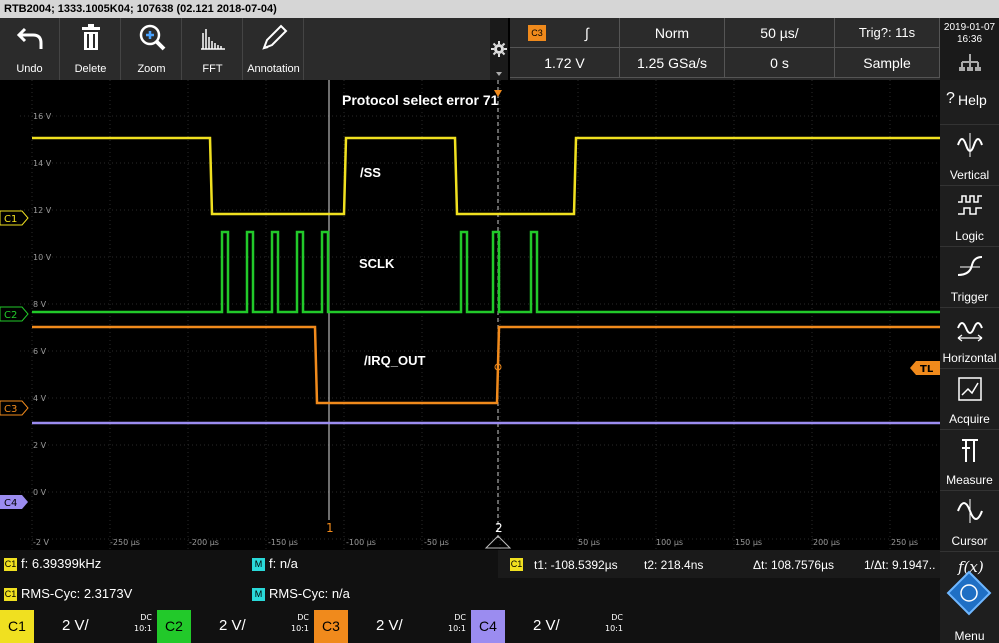 The width and height of the screenshot is (999, 643). I want to click on waveform-c2-sclk, so click(486, 272).